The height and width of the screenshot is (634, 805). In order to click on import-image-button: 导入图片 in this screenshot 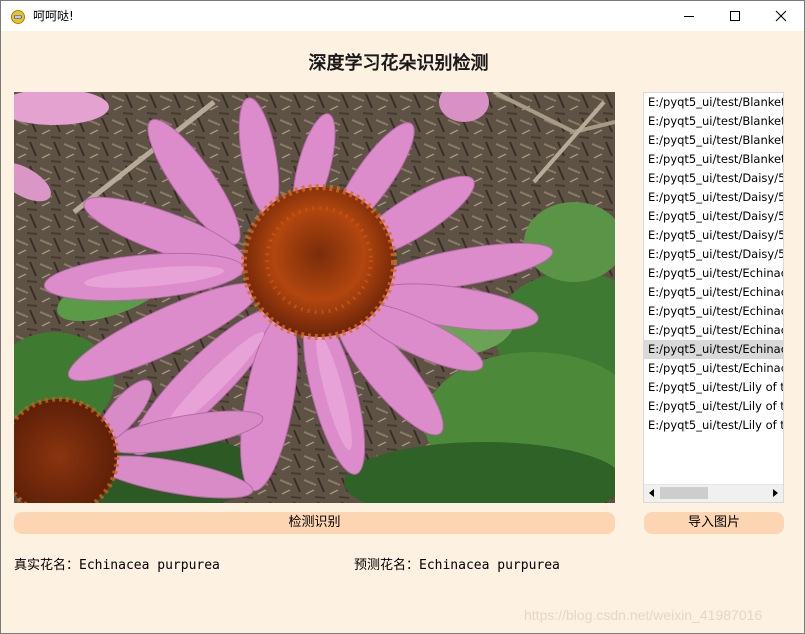, I will do `click(714, 523)`.